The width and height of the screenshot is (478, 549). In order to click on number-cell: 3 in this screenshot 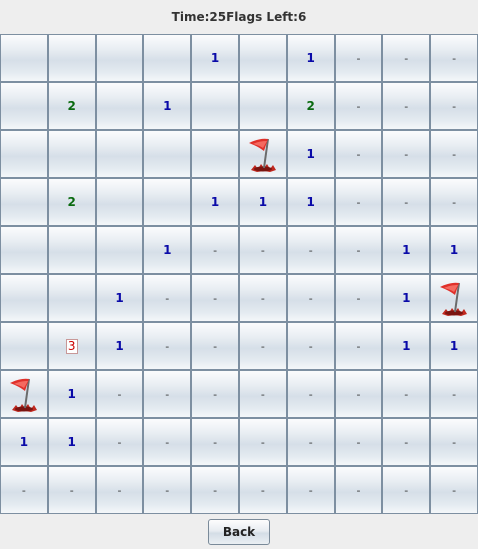, I will do `click(71, 346)`.